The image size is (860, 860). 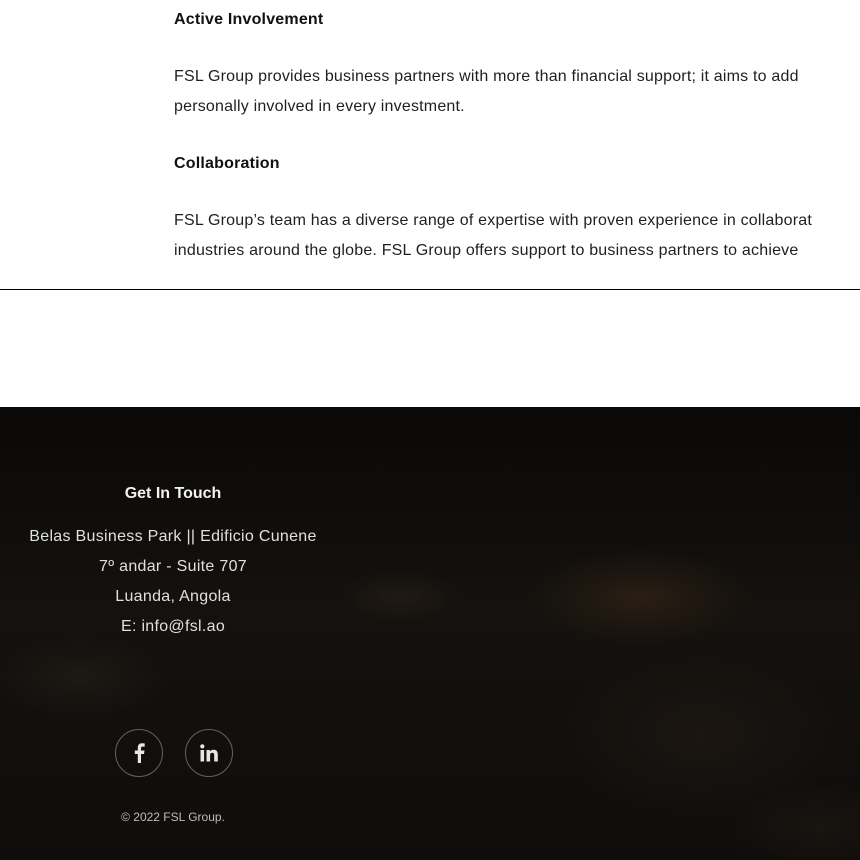 What do you see at coordinates (249, 19) in the screenshot?
I see `section-heading-active-involvement: Active Involvement` at bounding box center [249, 19].